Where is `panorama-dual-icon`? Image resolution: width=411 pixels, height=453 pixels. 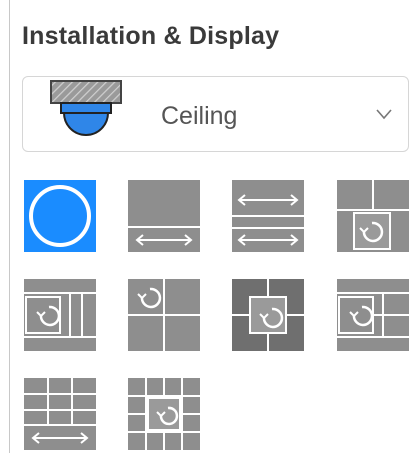
panorama-dual-icon is located at coordinates (268, 216).